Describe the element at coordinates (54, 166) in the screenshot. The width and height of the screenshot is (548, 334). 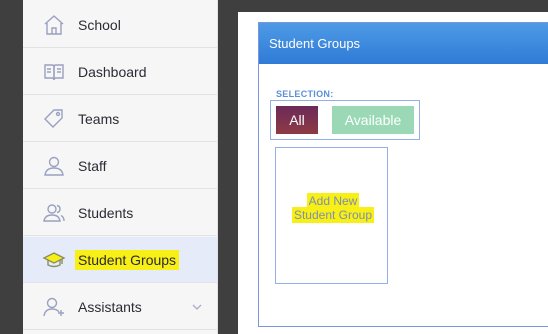
I see `user-icon` at that location.